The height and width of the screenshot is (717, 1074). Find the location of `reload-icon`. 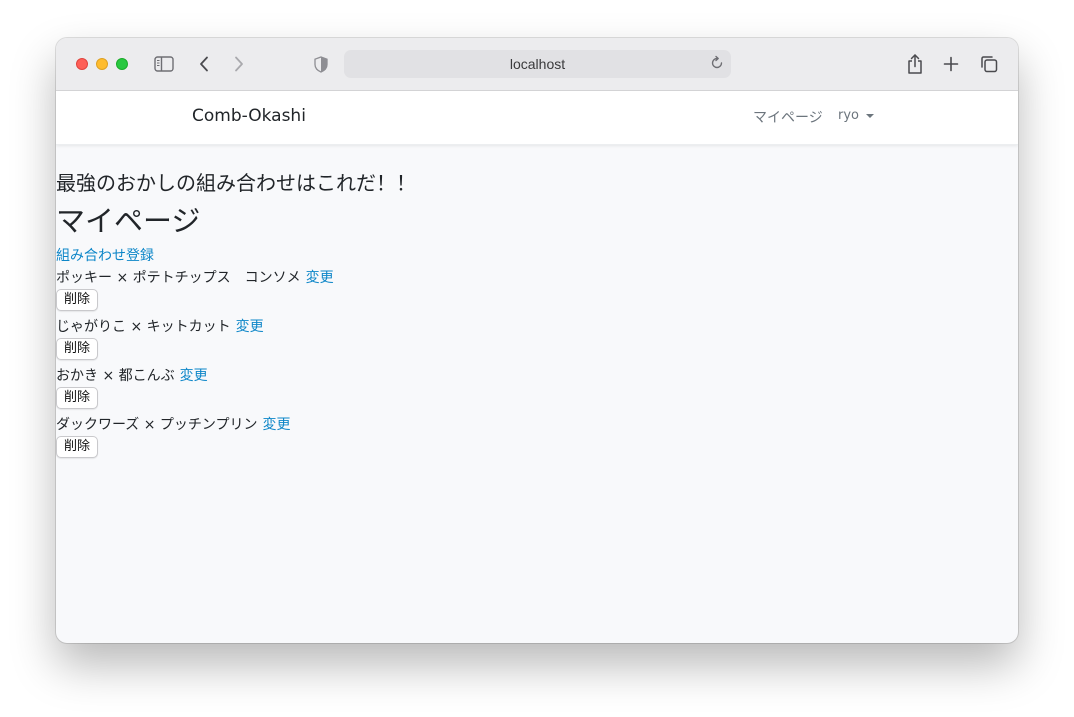

reload-icon is located at coordinates (717, 65).